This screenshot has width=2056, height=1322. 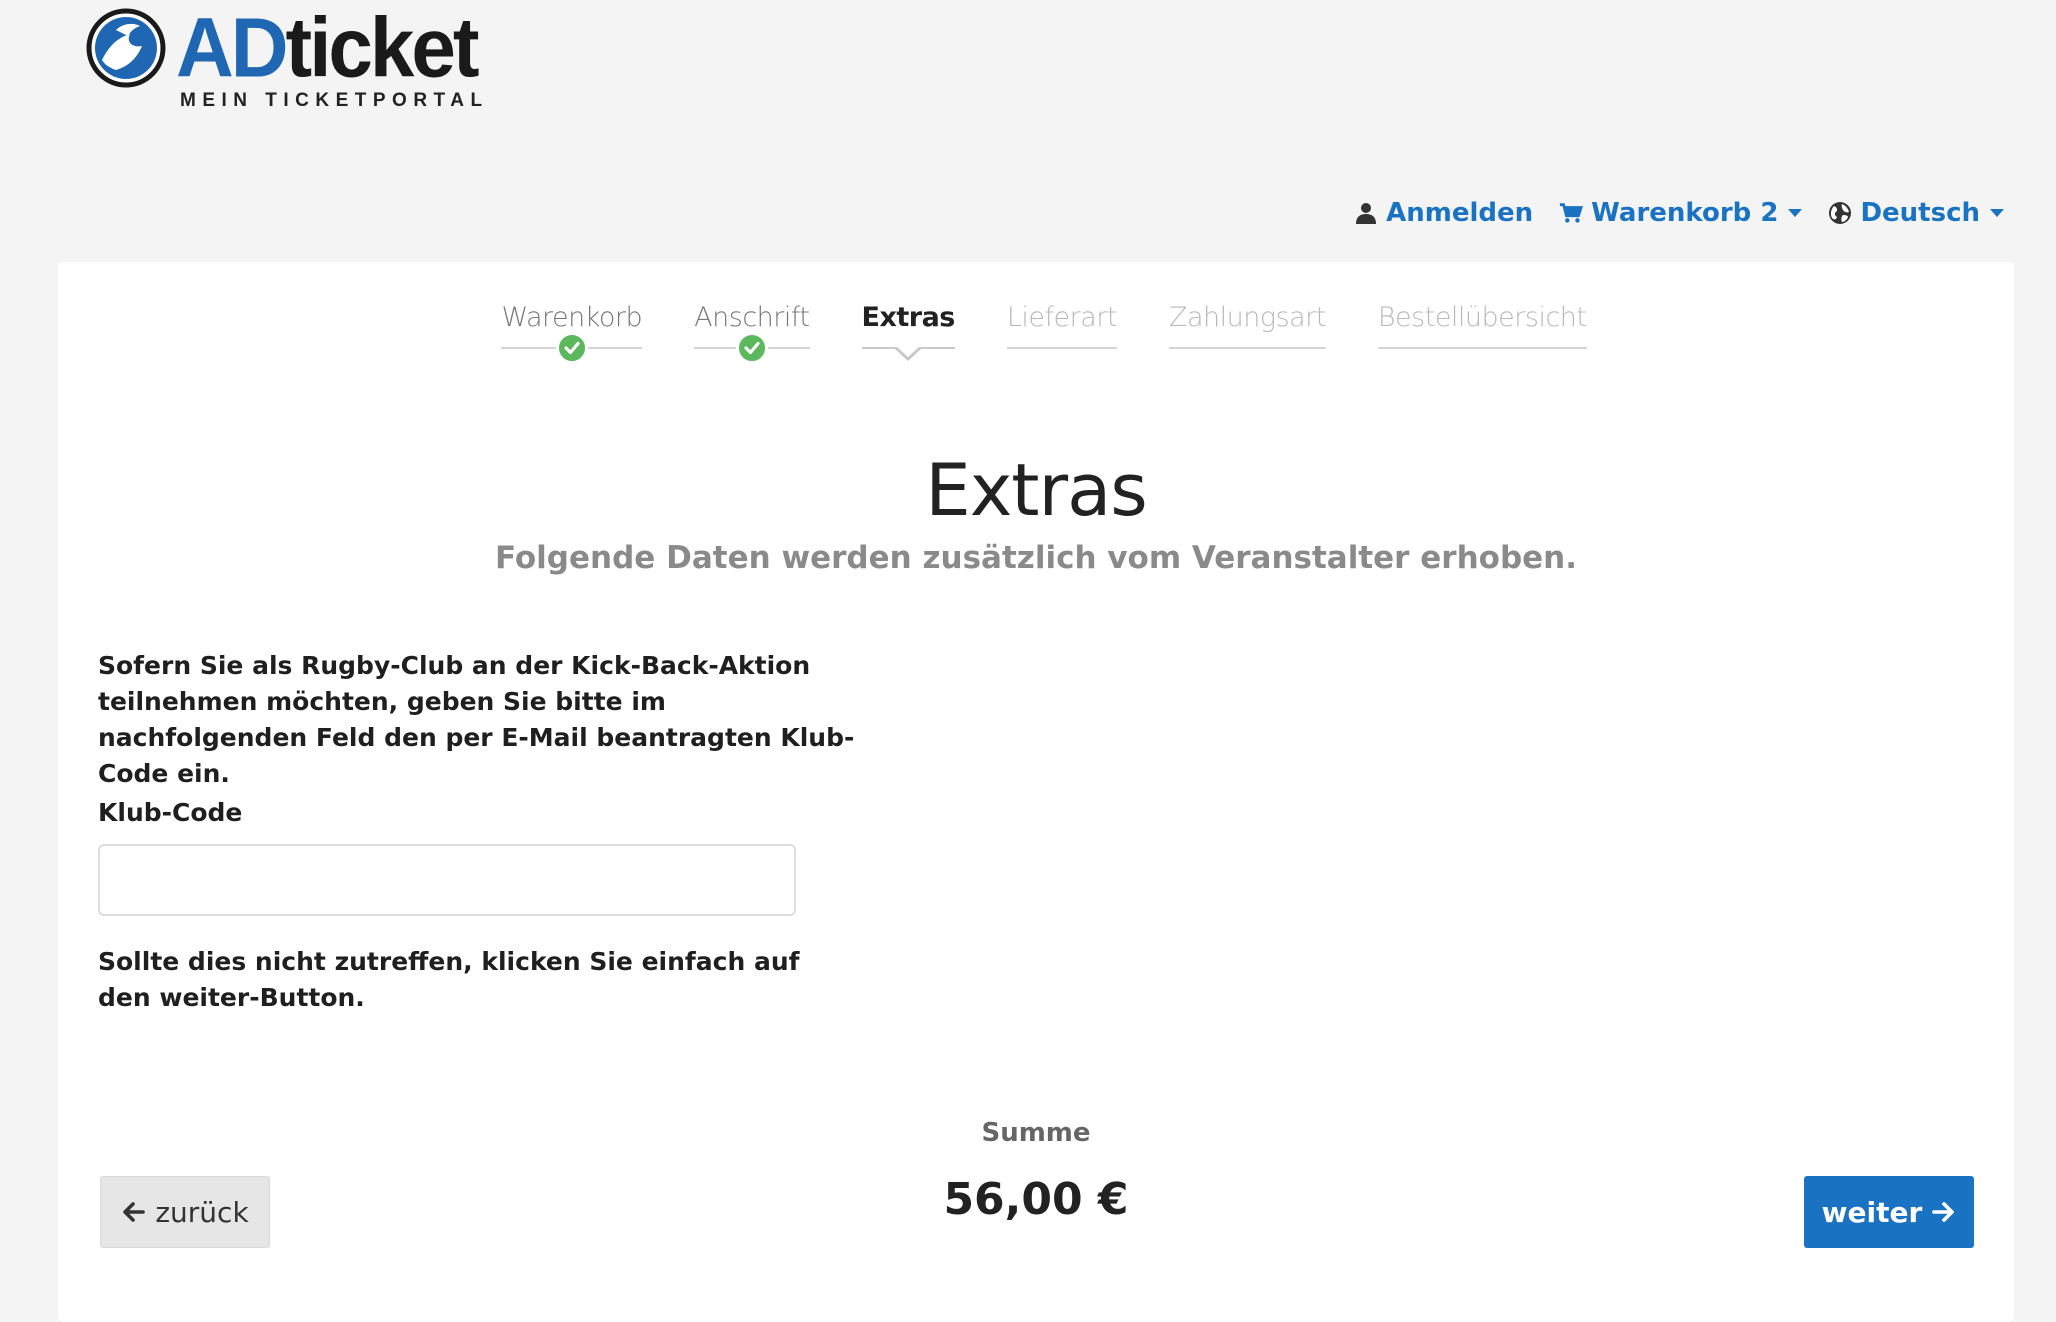 What do you see at coordinates (447, 880) in the screenshot?
I see `club-code-input` at bounding box center [447, 880].